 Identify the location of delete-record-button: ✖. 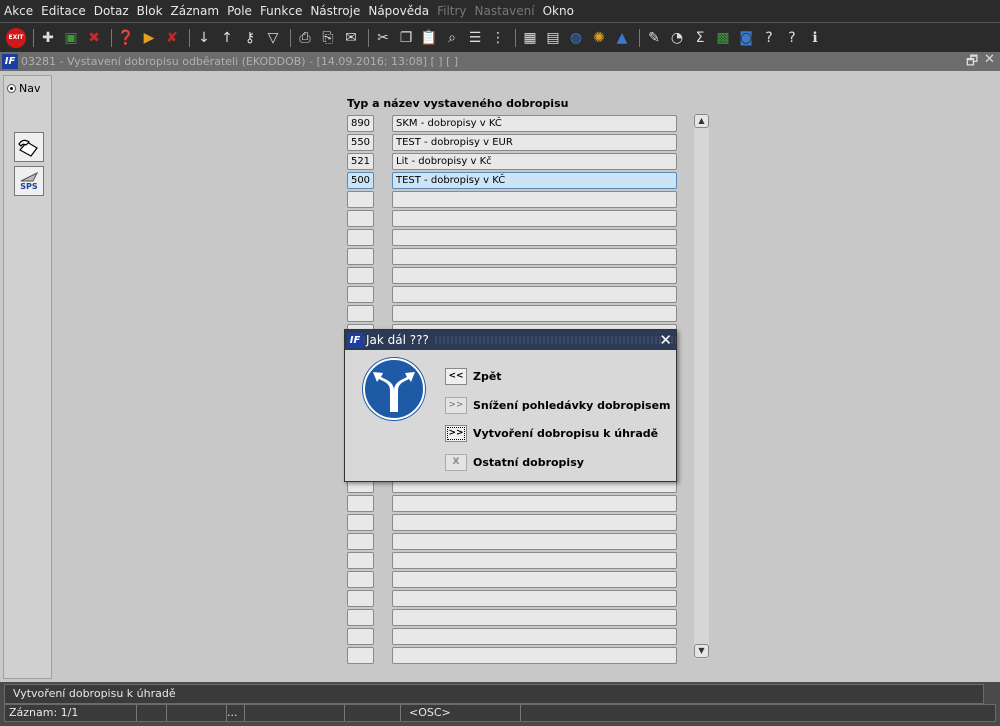
(94, 38).